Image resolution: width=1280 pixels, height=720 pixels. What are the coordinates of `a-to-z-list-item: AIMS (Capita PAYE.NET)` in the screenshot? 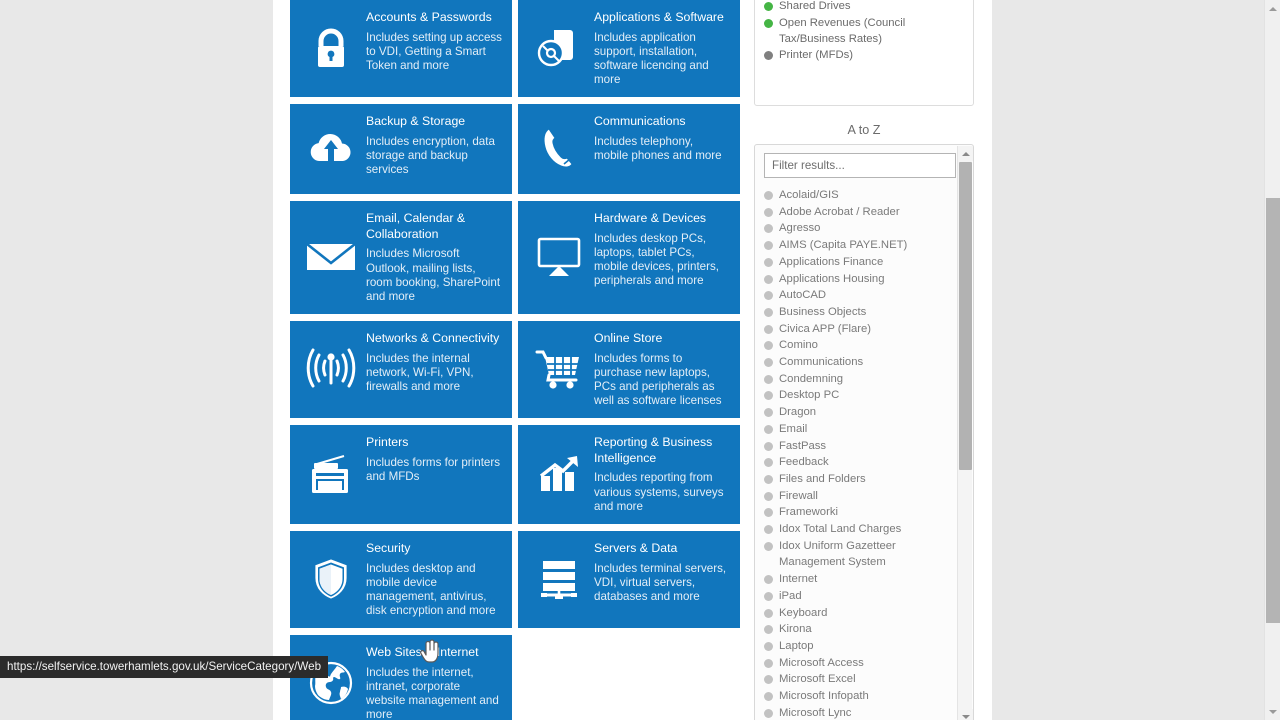 It's located at (864, 245).